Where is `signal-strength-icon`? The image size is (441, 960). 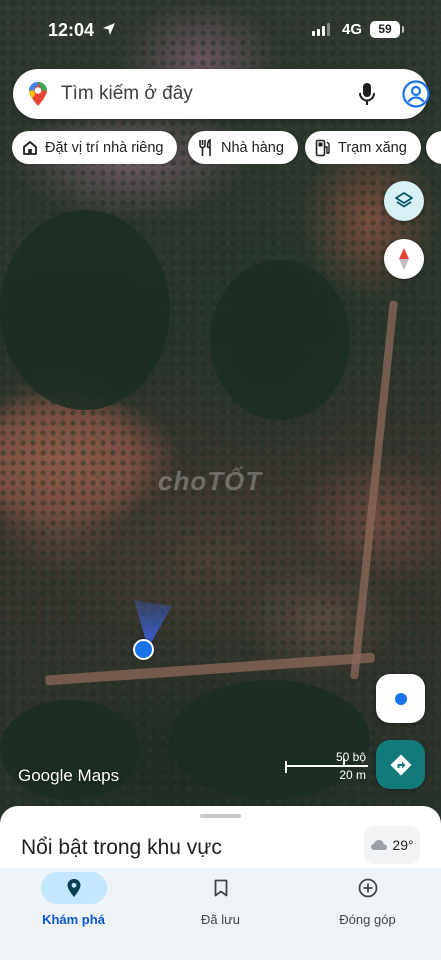 signal-strength-icon is located at coordinates (321, 29).